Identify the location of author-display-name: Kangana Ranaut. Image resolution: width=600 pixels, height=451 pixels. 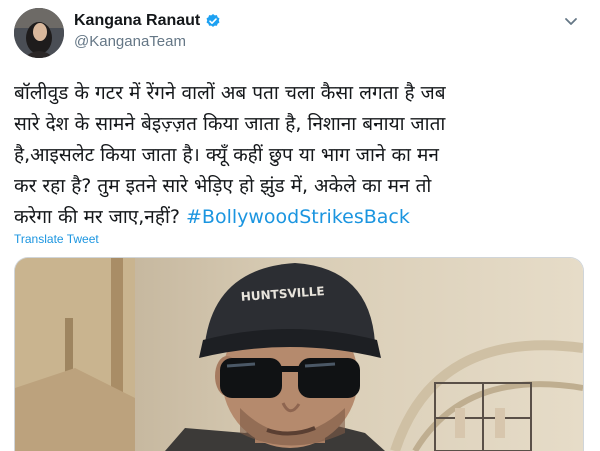
(137, 21).